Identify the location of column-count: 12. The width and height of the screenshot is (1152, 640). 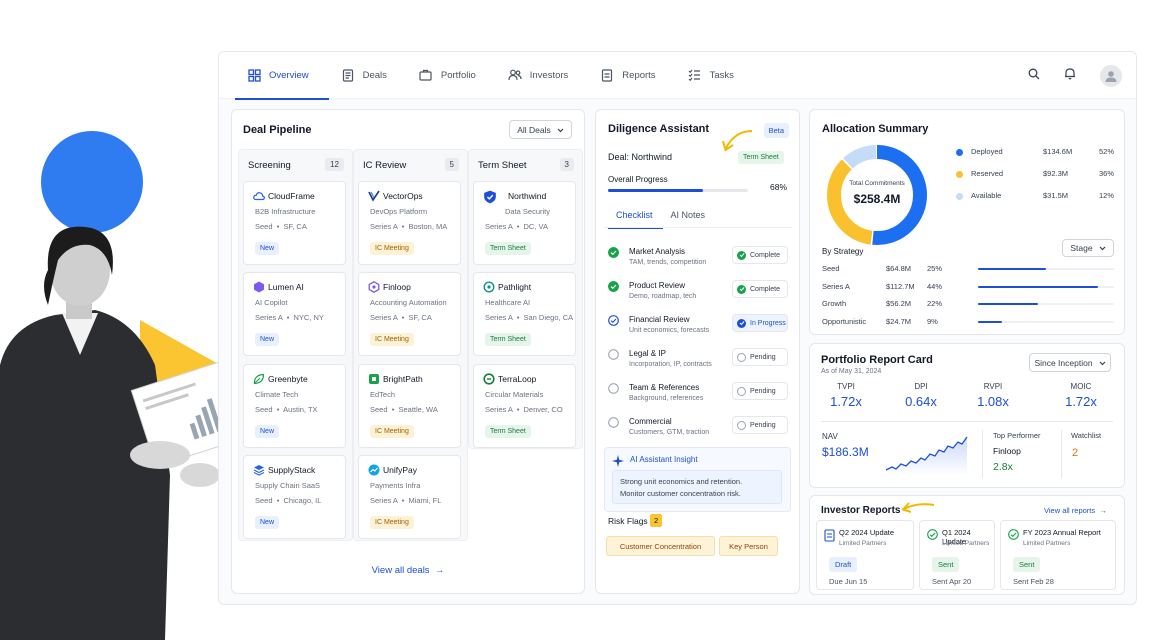
(334, 164).